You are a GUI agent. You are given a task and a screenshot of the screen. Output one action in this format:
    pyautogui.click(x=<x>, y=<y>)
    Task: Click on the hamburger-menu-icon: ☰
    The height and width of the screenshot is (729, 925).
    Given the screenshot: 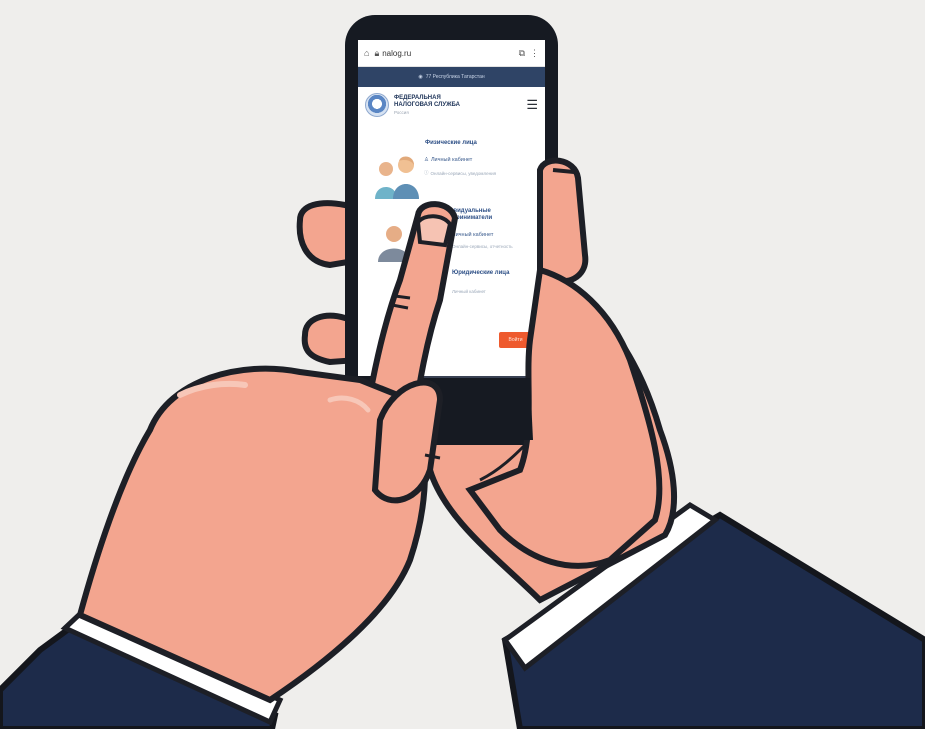 What is the action you would take?
    pyautogui.click(x=532, y=105)
    